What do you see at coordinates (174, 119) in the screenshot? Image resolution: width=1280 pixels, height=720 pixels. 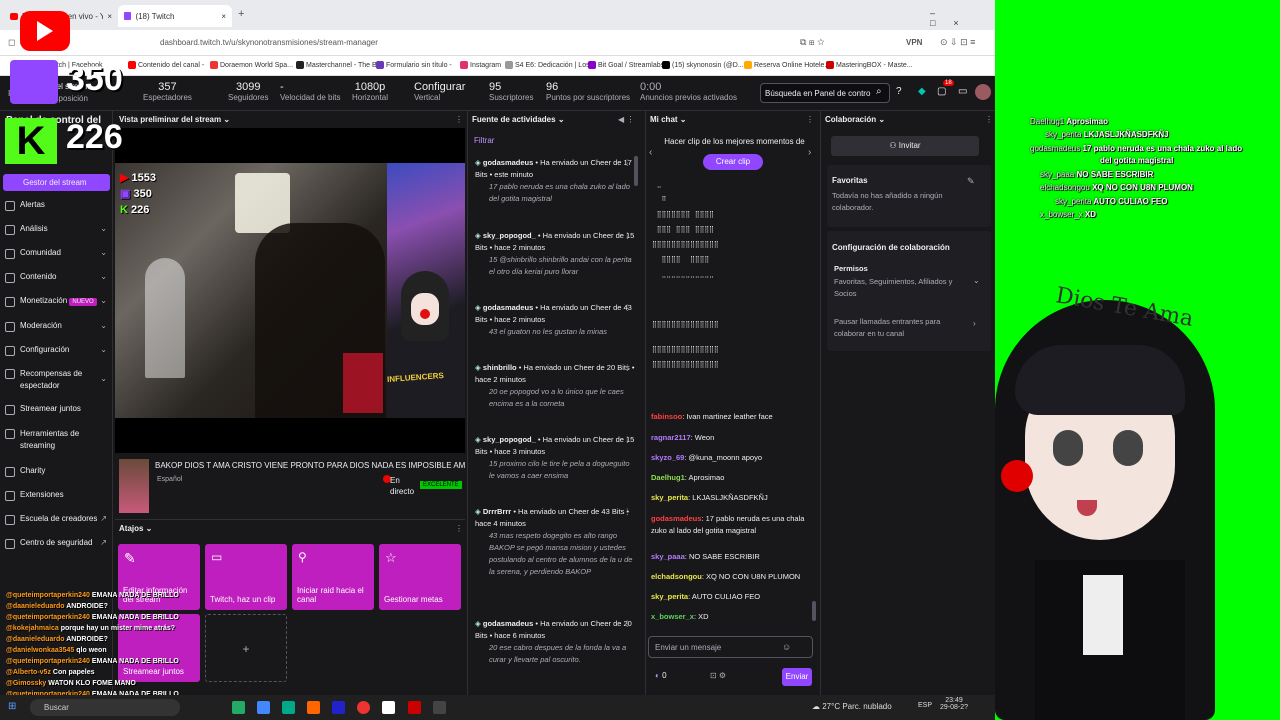 I see `preview-header: Vista preliminar del stream ⌄` at bounding box center [174, 119].